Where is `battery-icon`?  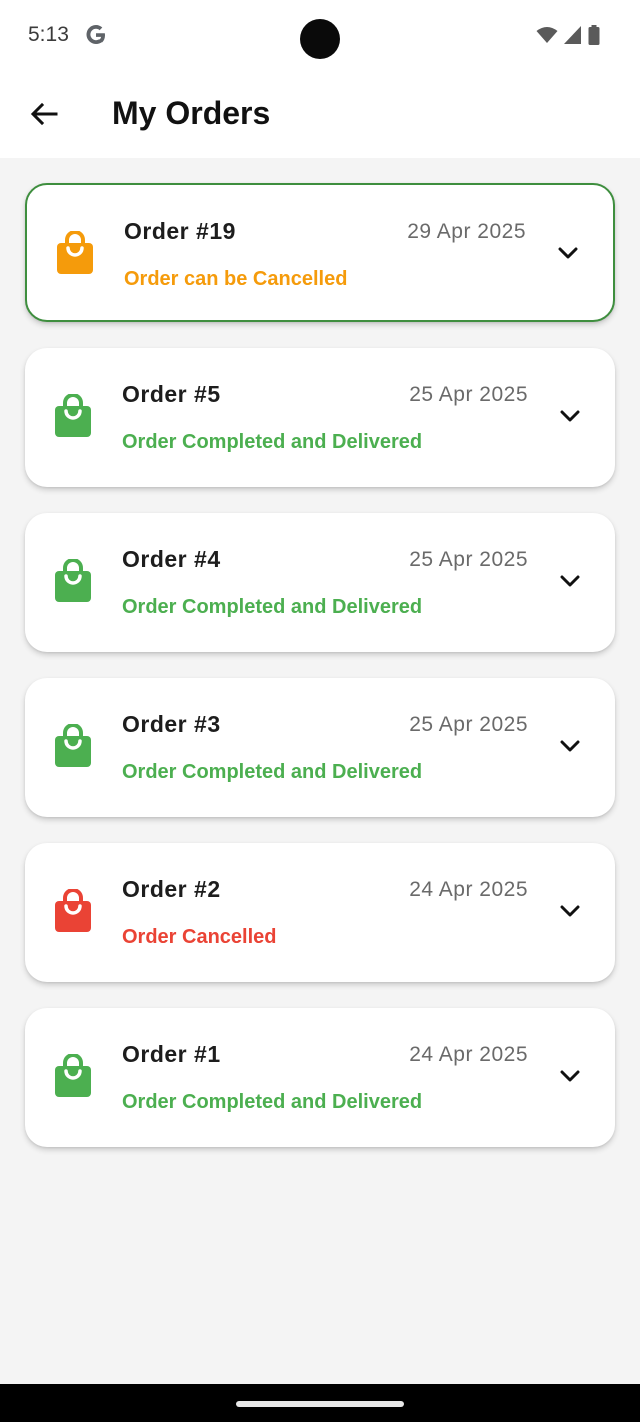 battery-icon is located at coordinates (594, 35).